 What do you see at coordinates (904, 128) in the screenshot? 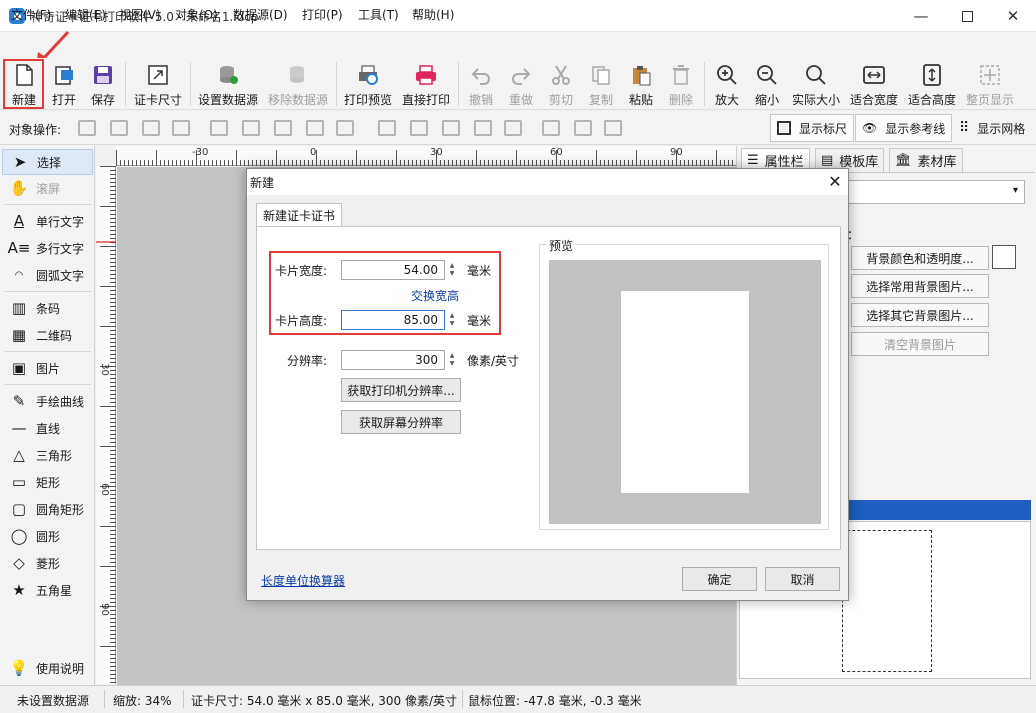
I see `show-guides-toggle: 👁 显示参考线` at bounding box center [904, 128].